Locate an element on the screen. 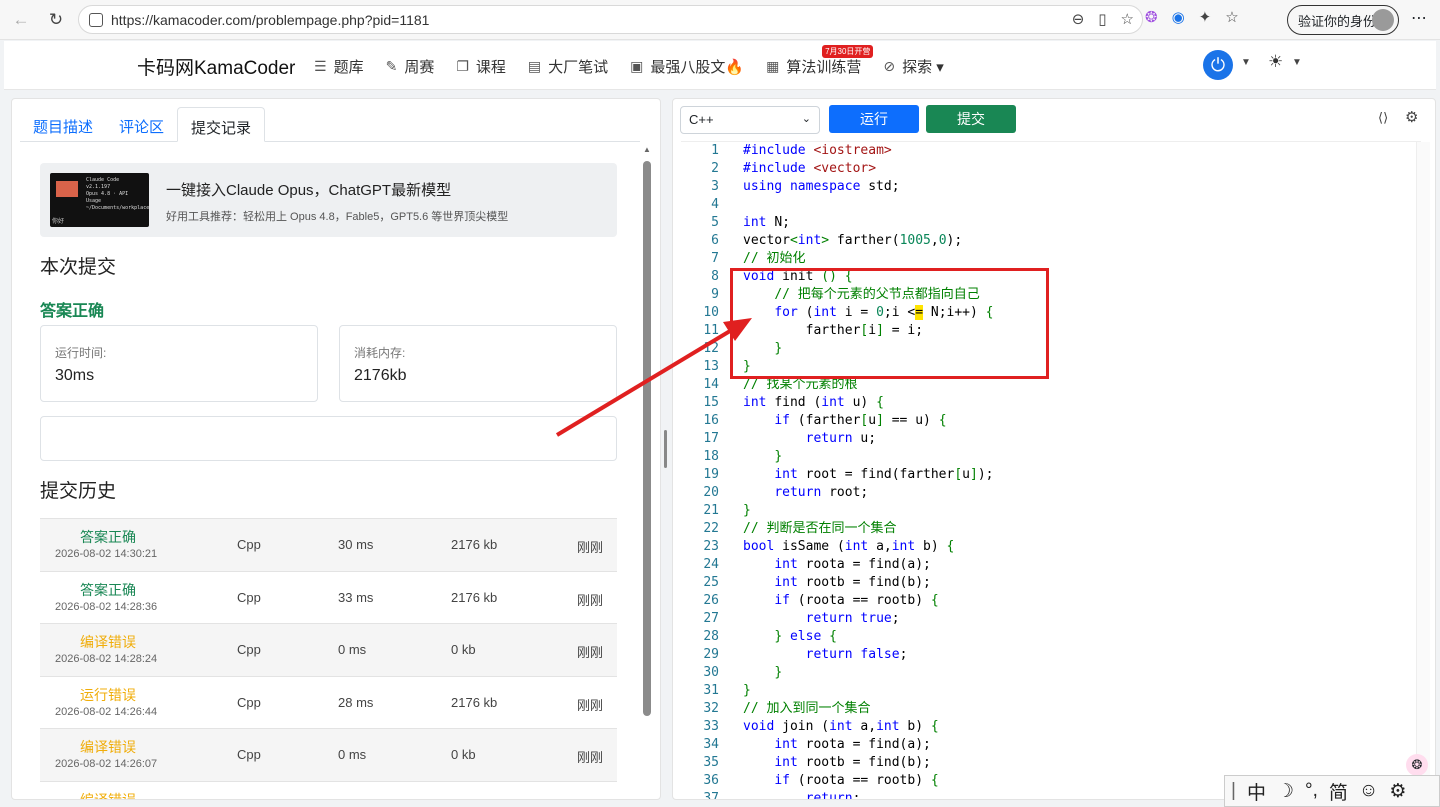 The width and height of the screenshot is (1440, 807). ime-grip-icon: | is located at coordinates (1233, 791).